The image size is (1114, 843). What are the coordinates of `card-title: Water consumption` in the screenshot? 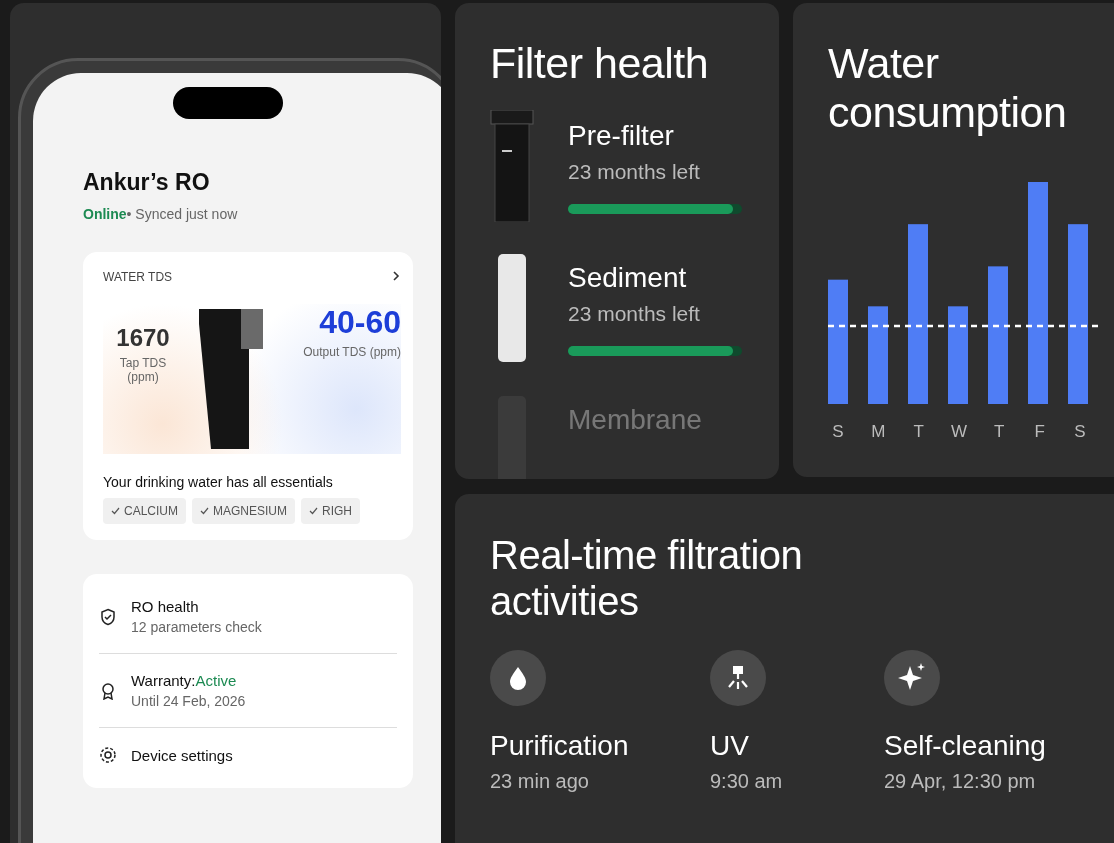 It's located at (948, 88).